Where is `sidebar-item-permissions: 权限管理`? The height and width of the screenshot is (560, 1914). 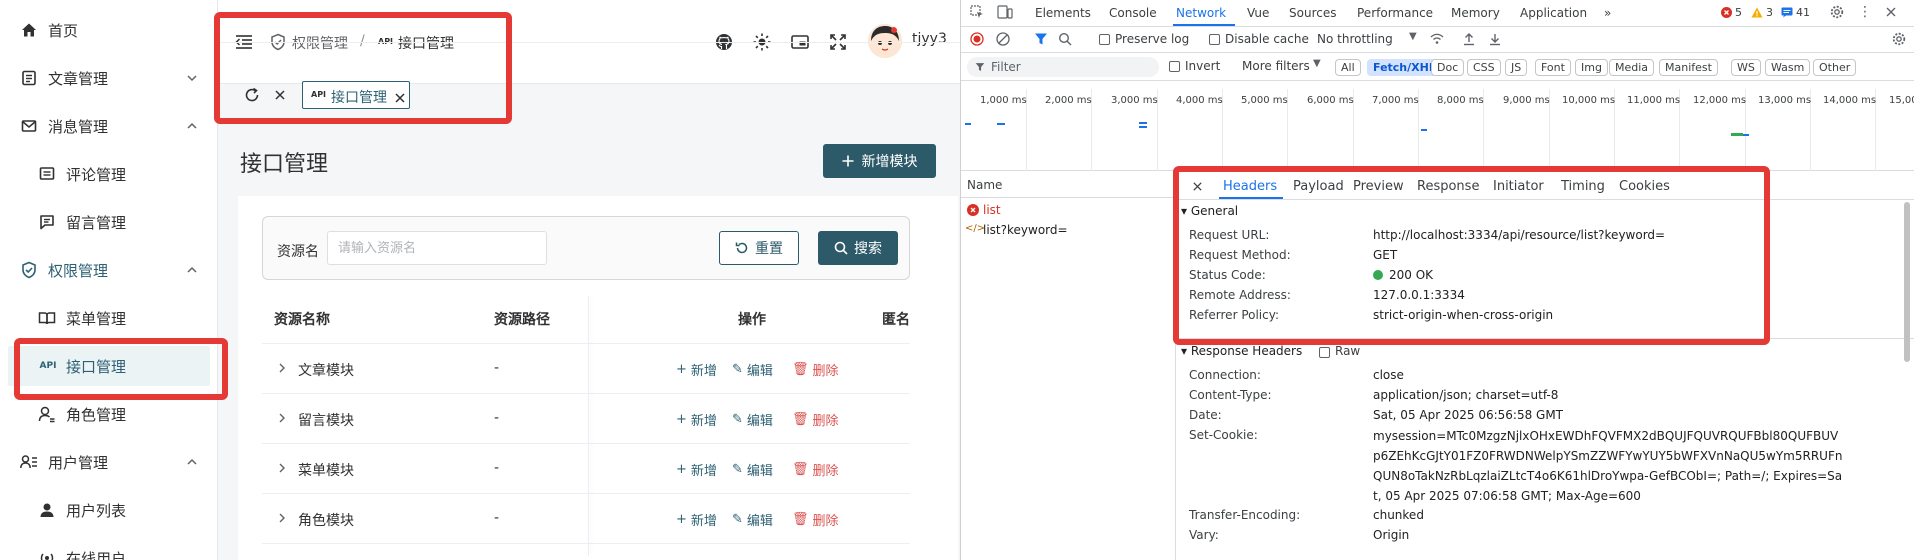 sidebar-item-permissions: 权限管理 is located at coordinates (109, 270).